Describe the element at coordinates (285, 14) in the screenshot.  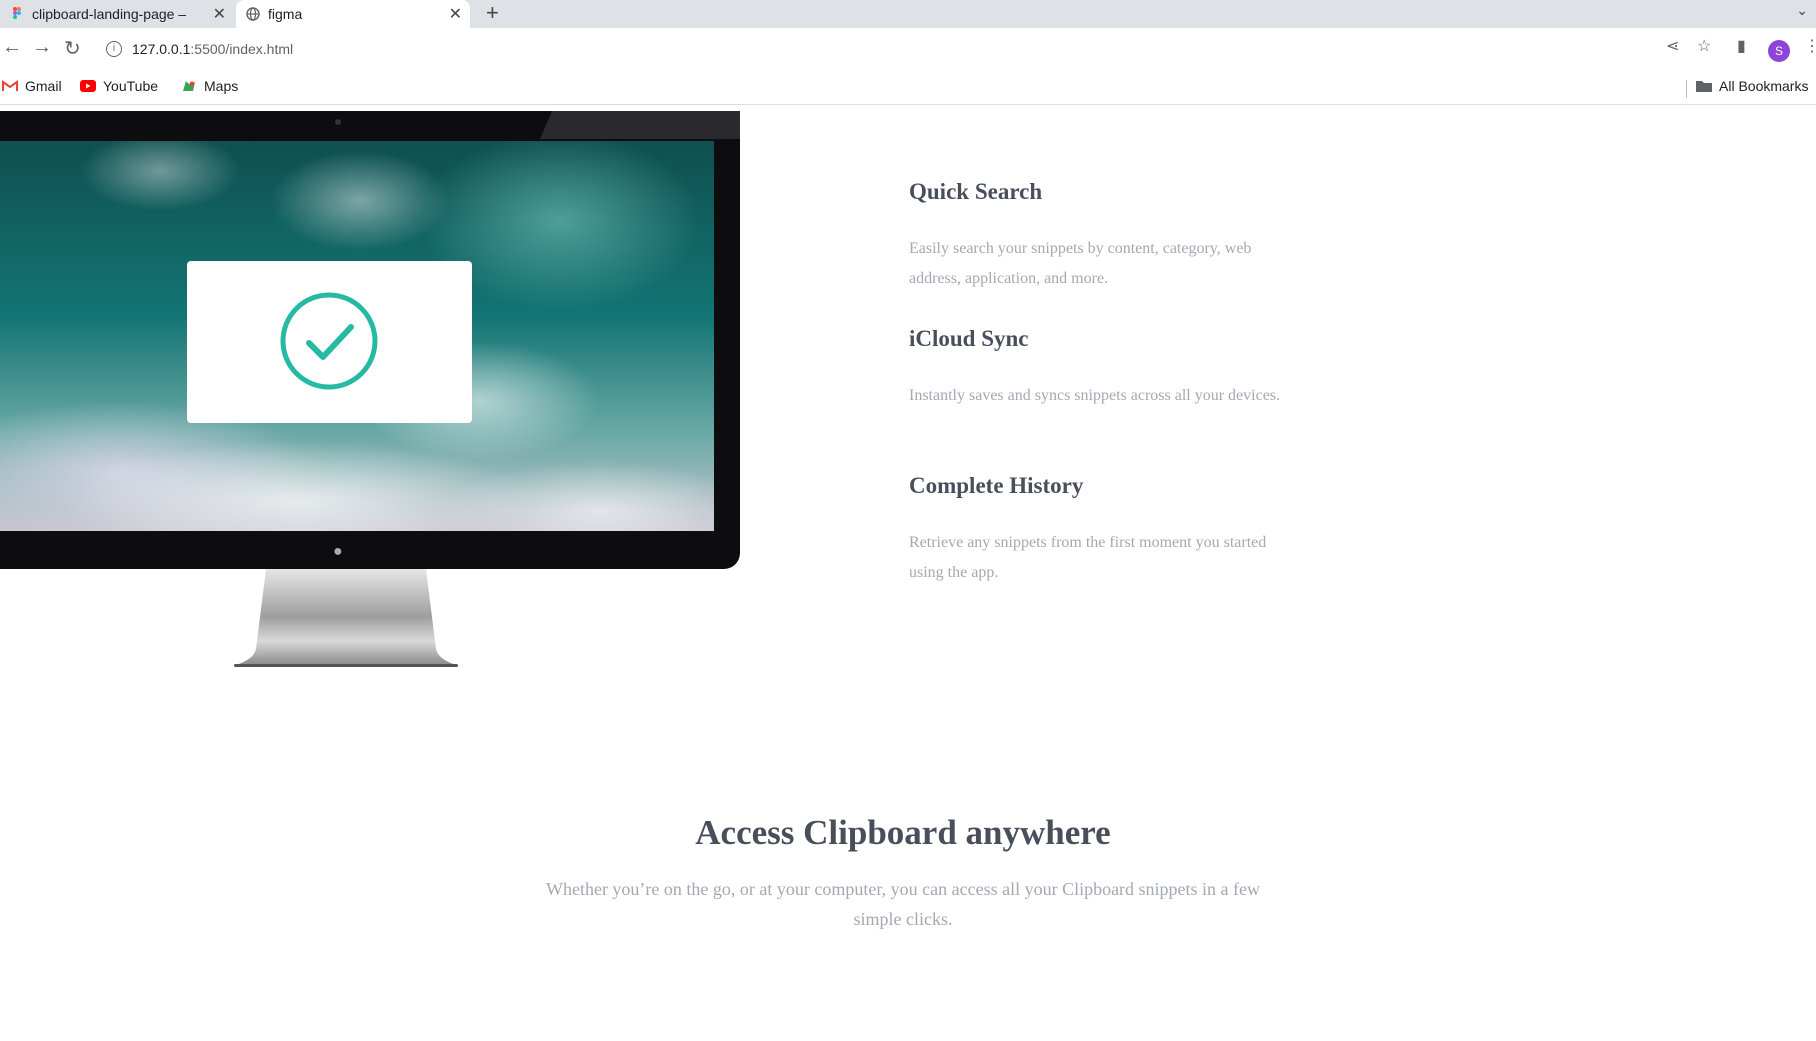
I see `tab-title: figma` at that location.